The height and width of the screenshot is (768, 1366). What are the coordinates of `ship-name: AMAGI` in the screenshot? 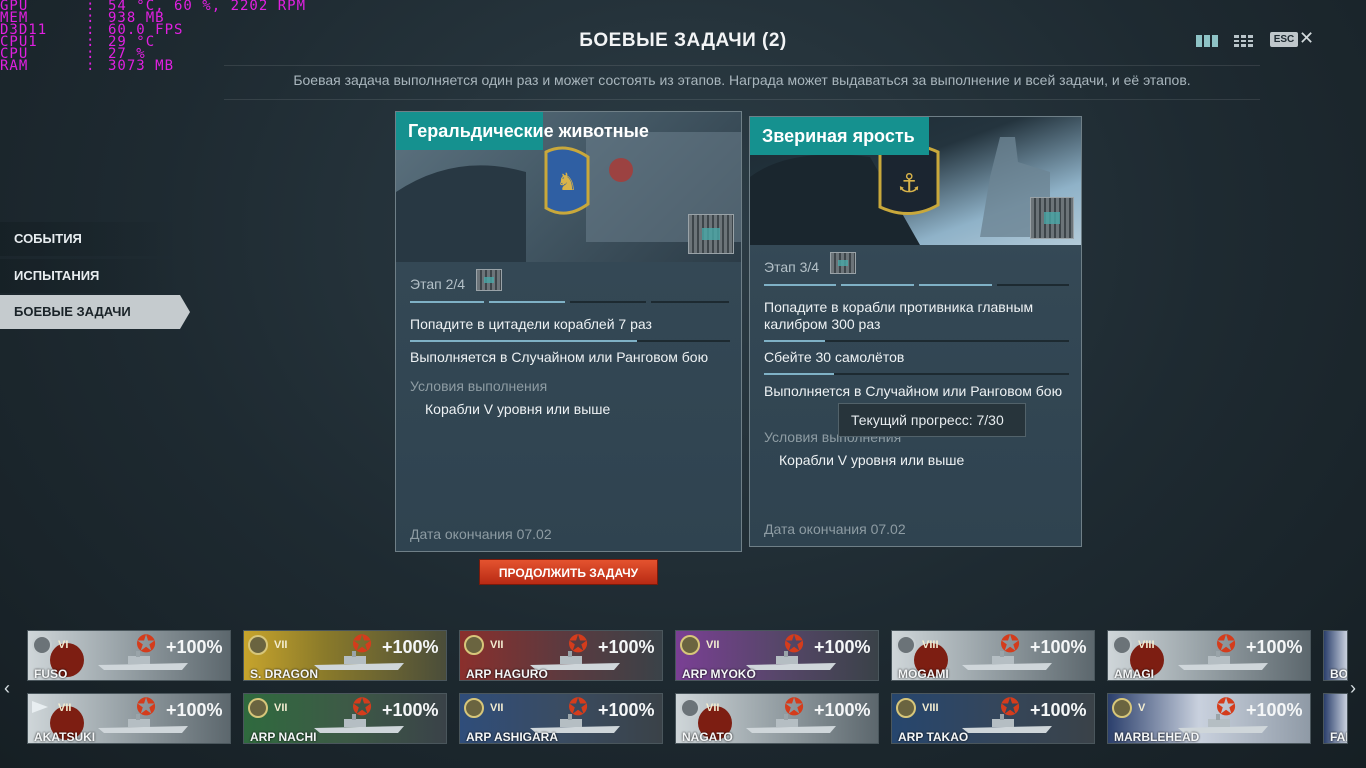 It's located at (1134, 674).